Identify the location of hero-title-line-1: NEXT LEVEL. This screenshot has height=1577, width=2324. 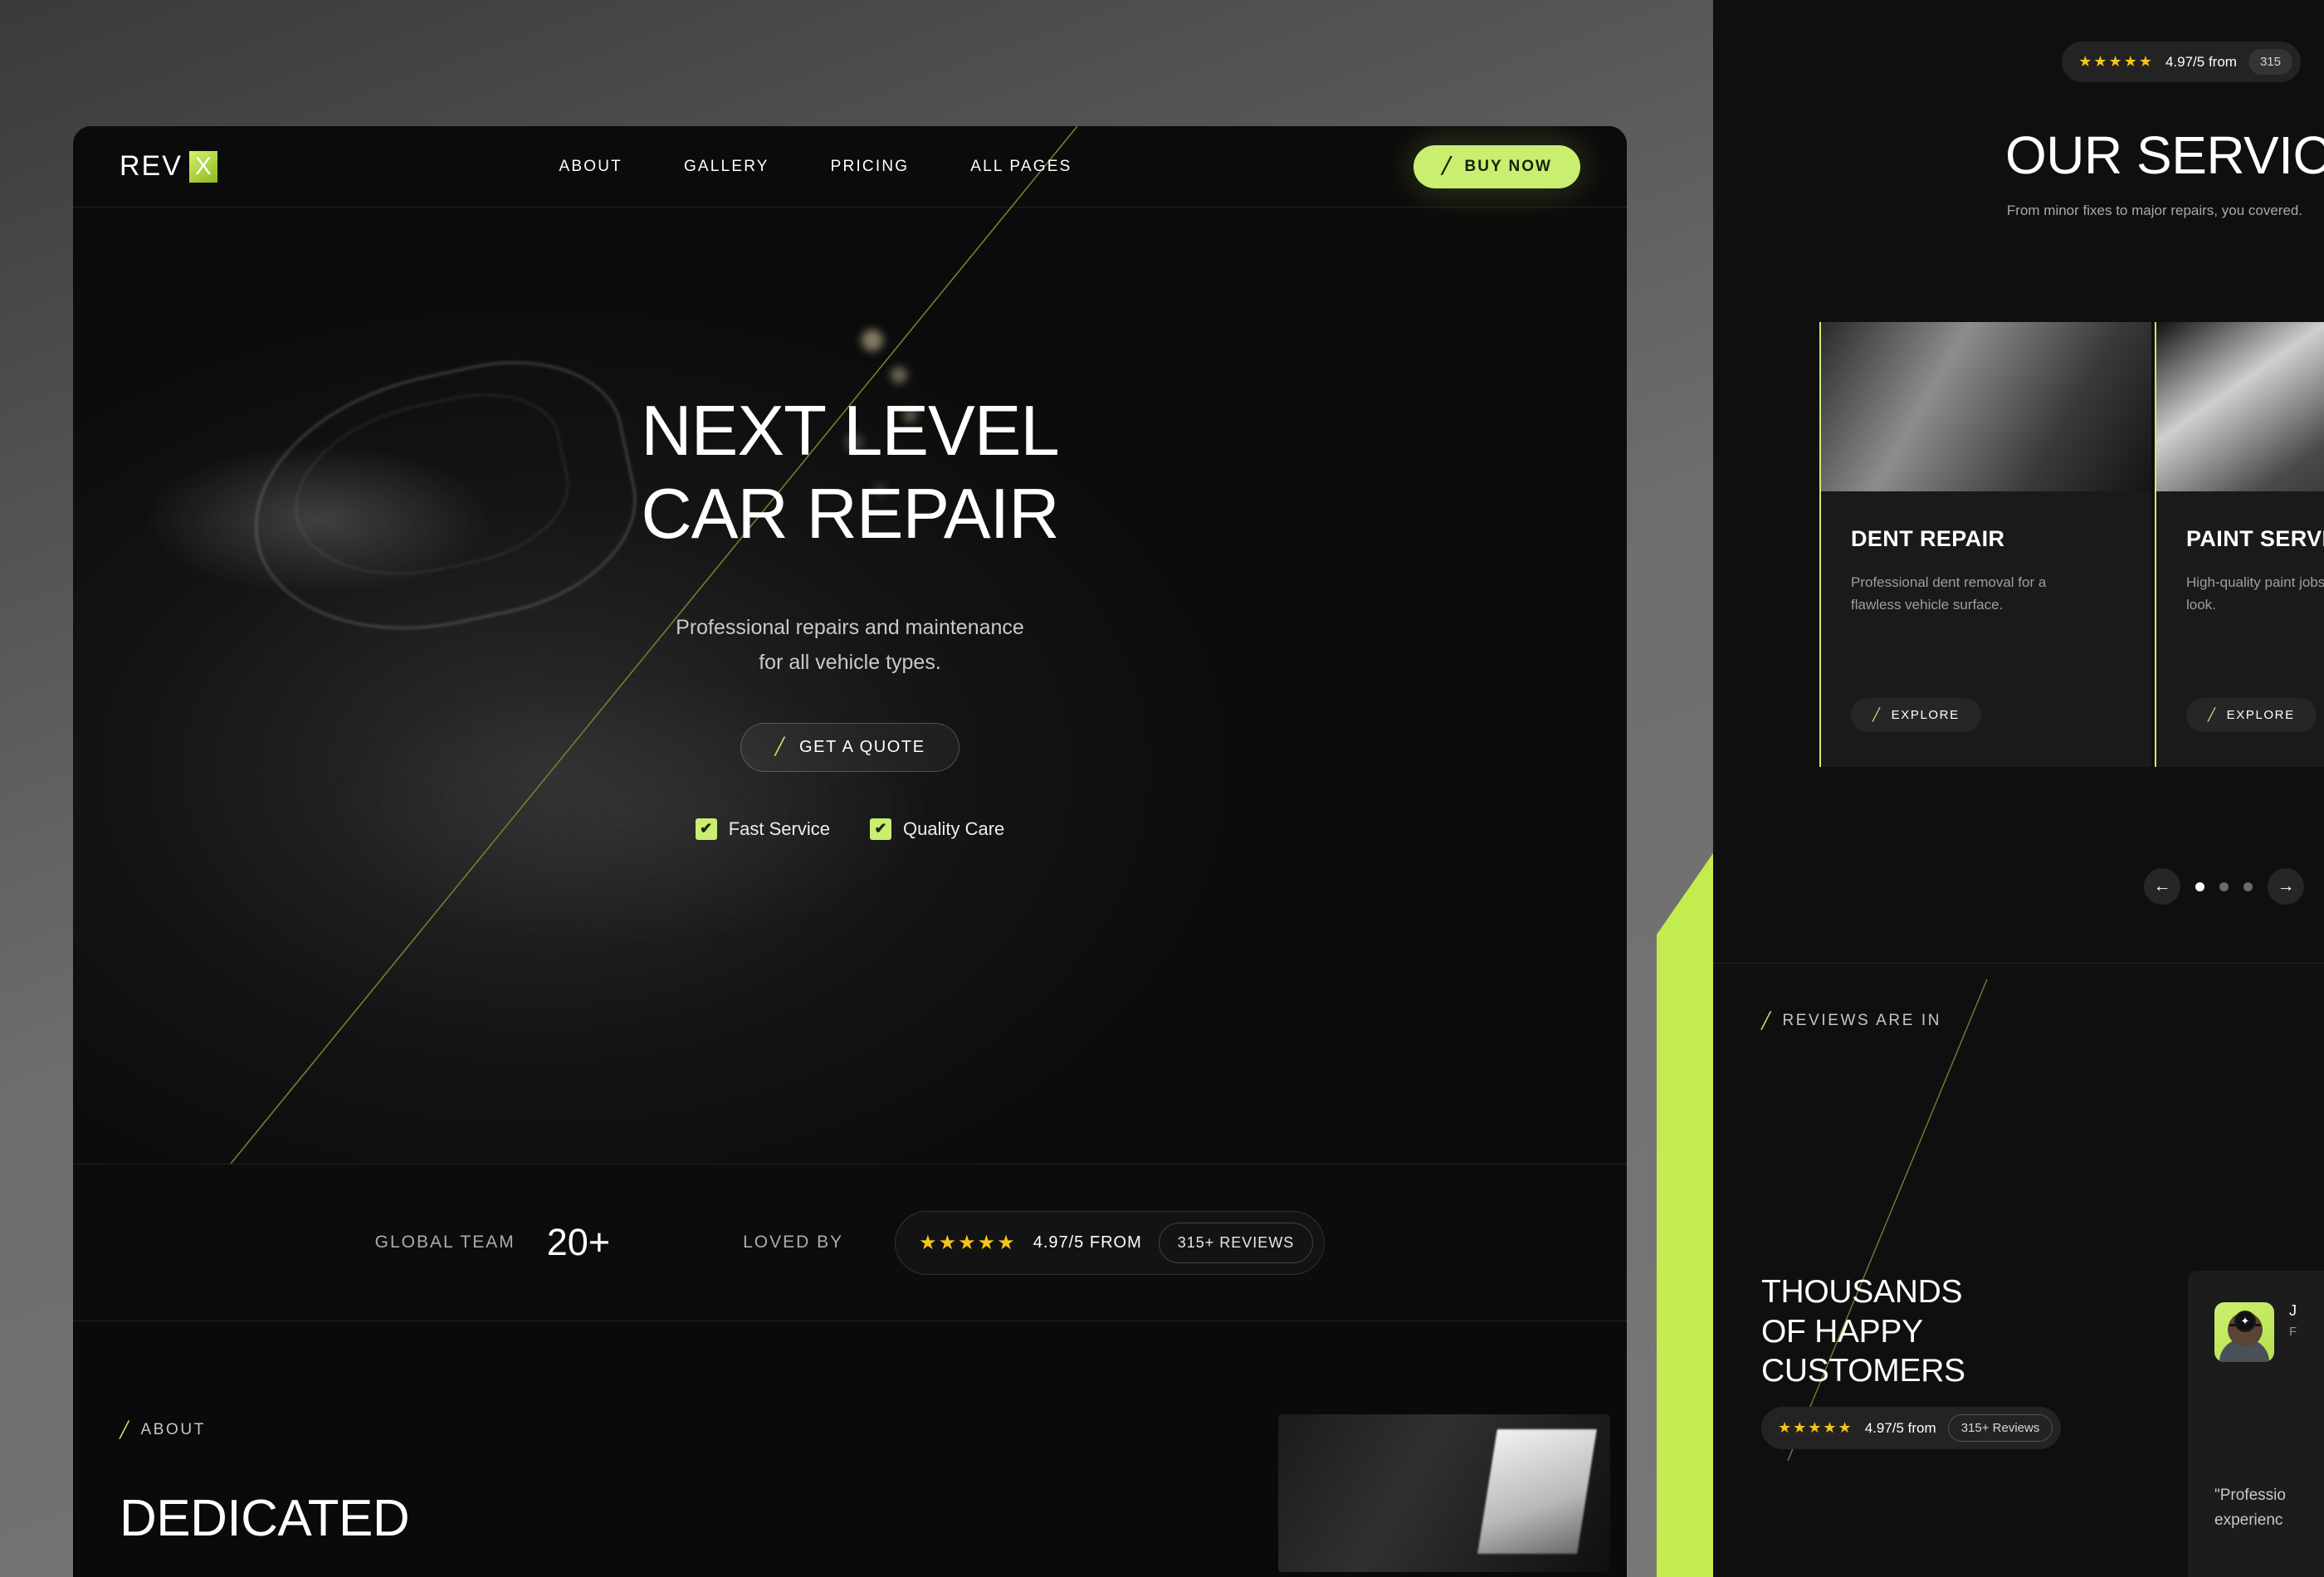
(850, 431).